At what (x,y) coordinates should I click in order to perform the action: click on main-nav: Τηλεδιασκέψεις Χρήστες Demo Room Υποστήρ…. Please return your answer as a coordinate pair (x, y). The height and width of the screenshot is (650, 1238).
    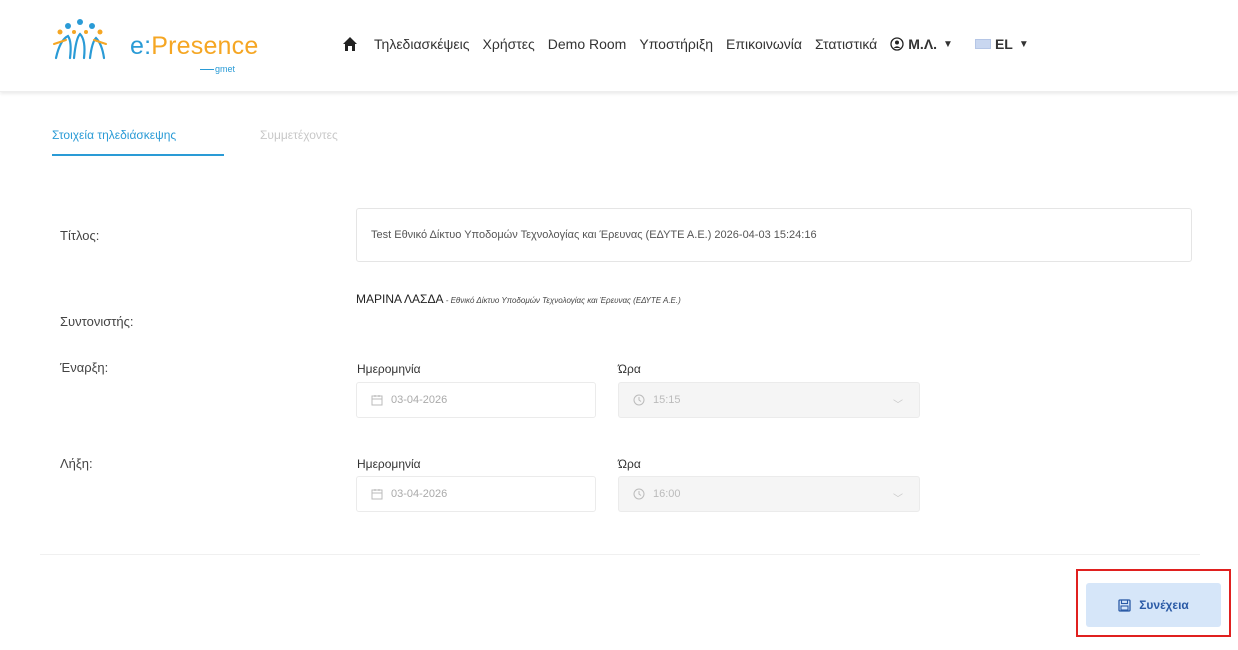
    Looking at the image, I should click on (685, 44).